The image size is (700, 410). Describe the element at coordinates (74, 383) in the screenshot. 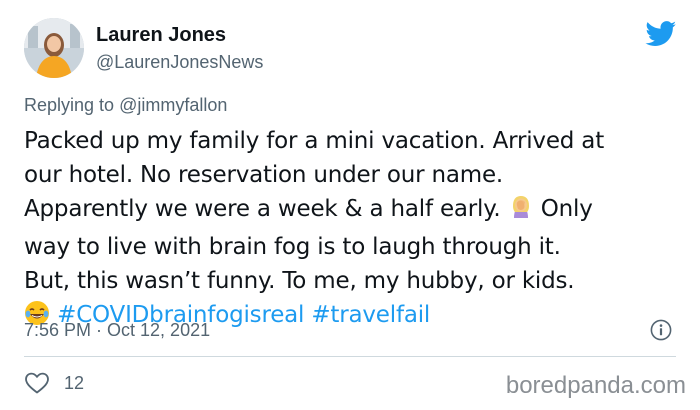

I see `like-count: 12` at that location.